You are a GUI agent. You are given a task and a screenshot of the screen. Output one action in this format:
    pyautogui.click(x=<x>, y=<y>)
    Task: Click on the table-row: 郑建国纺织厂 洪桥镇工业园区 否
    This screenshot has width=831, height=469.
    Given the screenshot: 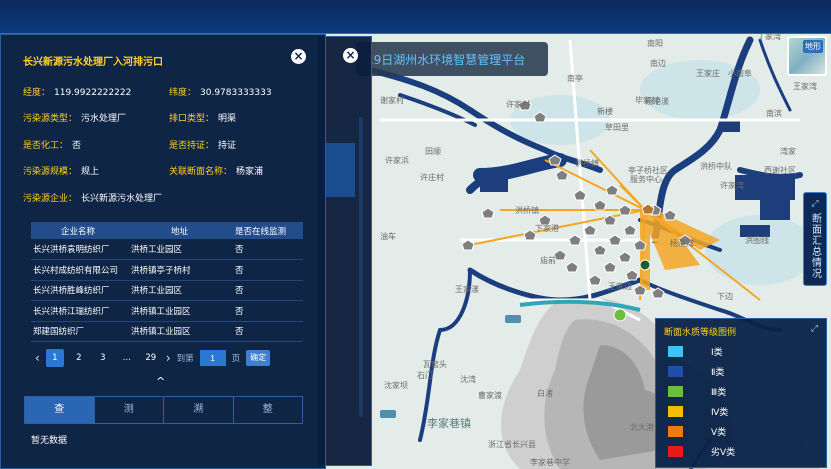 What is the action you would take?
    pyautogui.click(x=167, y=331)
    